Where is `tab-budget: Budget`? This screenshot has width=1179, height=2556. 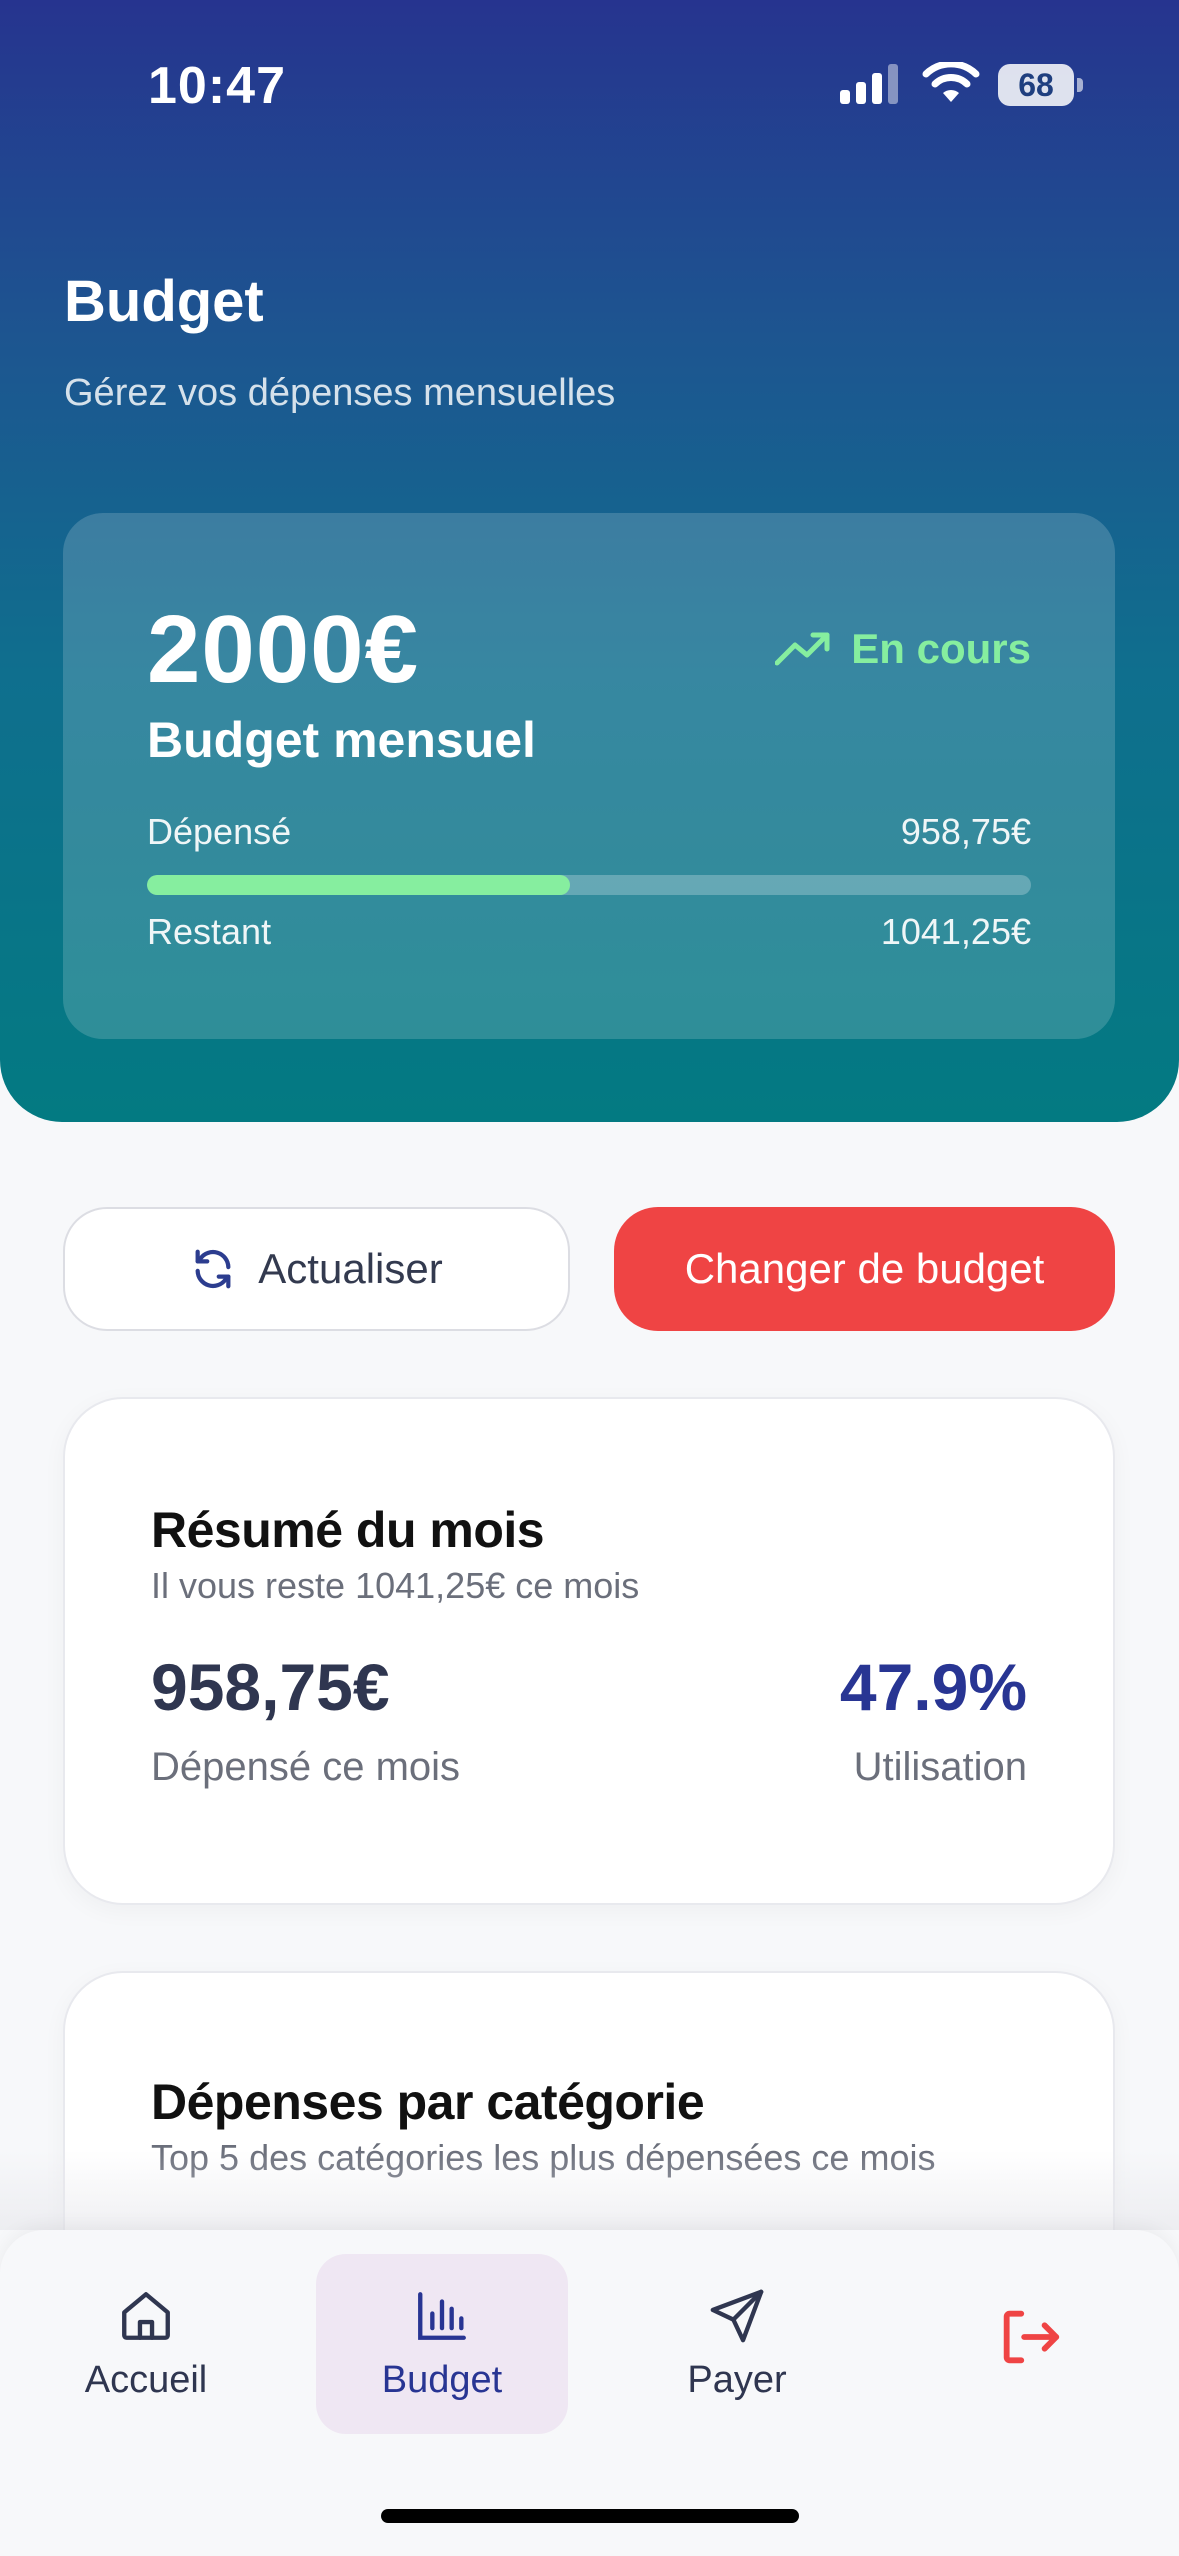
tab-budget: Budget is located at coordinates (442, 2344).